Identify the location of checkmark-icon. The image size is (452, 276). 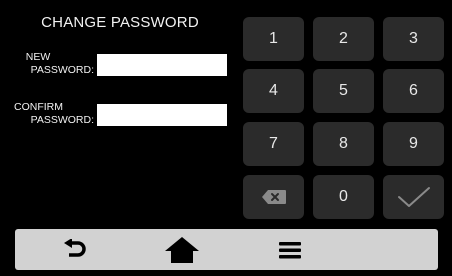
(413, 197).